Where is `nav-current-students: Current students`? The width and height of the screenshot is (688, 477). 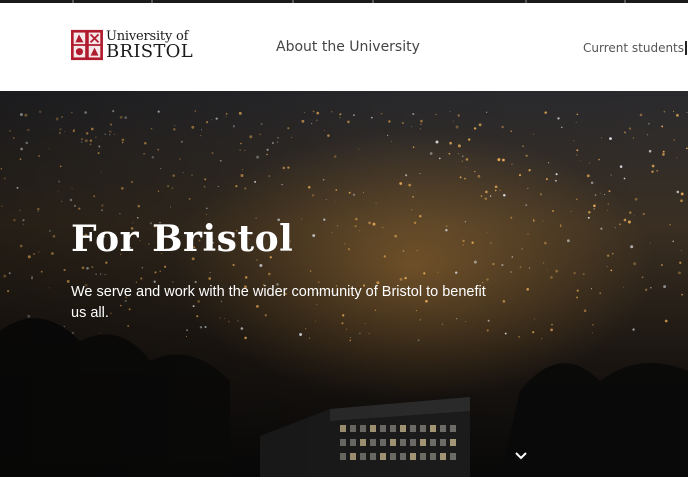
nav-current-students: Current students is located at coordinates (633, 48).